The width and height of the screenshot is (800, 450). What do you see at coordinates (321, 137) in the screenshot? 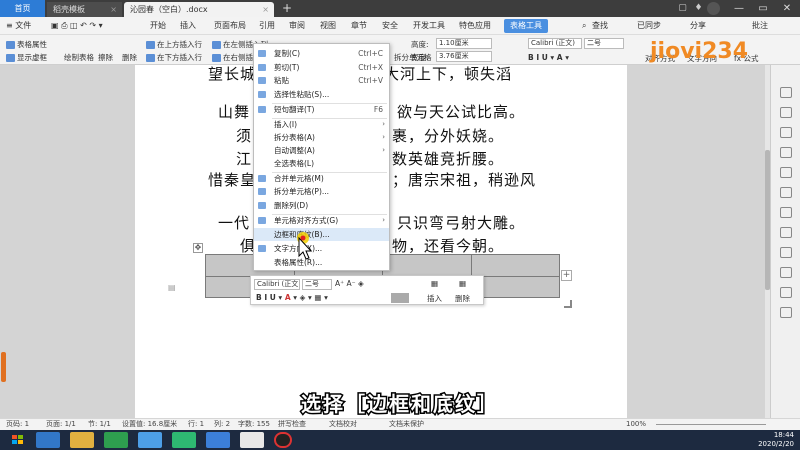
I see `menu-split-table: 拆分表格(A) ›` at bounding box center [321, 137].